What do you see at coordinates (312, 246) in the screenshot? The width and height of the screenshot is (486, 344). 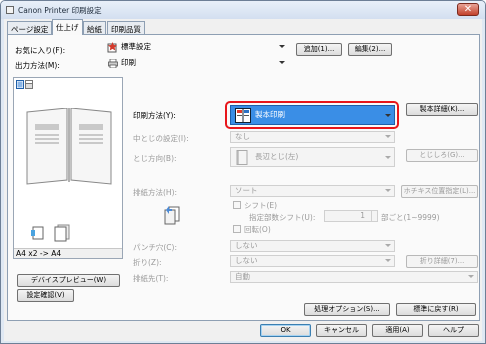 I see `punch-select: しない` at bounding box center [312, 246].